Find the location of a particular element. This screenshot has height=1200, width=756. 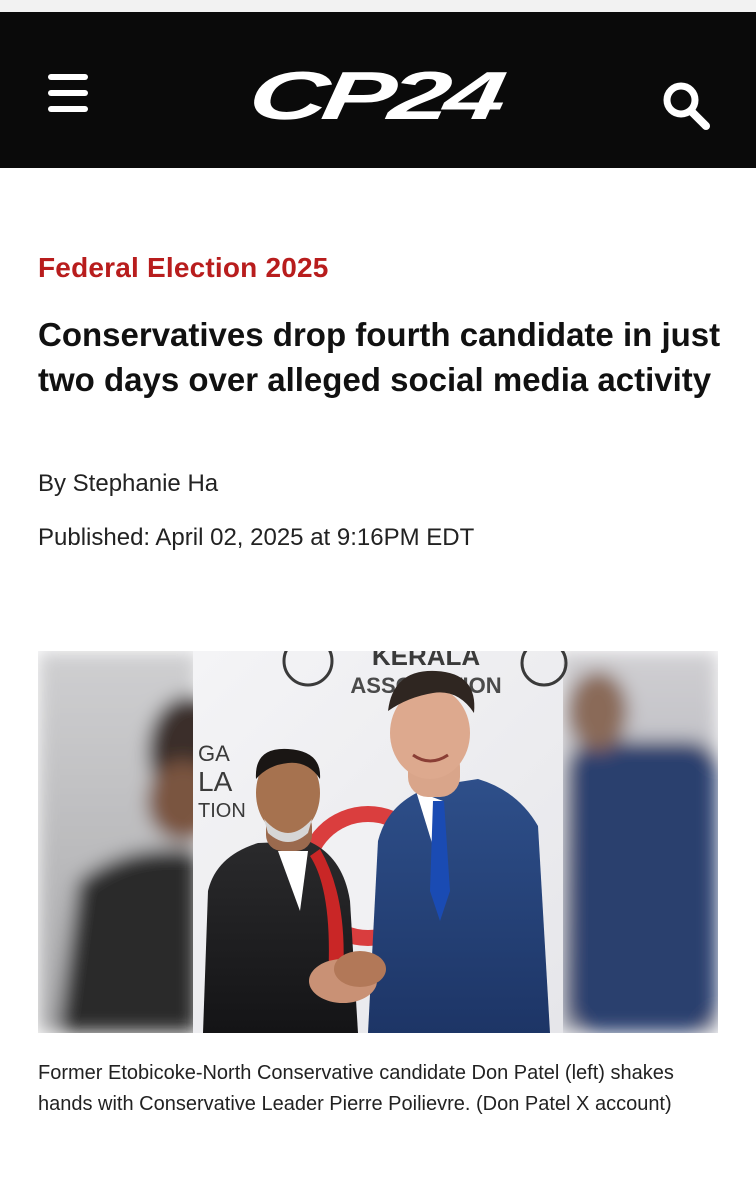

site-header: CP24 is located at coordinates (378, 90).